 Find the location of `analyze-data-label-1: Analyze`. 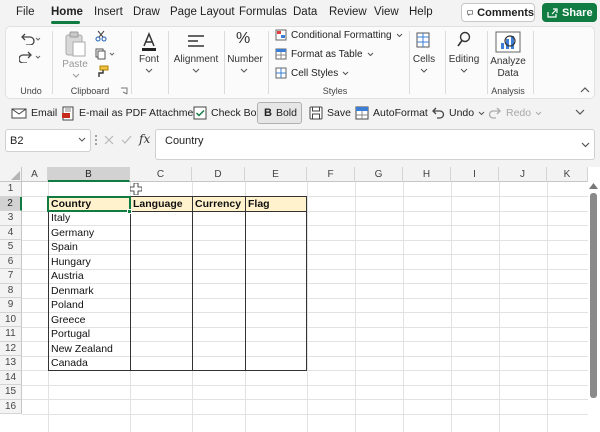

analyze-data-label-1: Analyze is located at coordinates (508, 61).